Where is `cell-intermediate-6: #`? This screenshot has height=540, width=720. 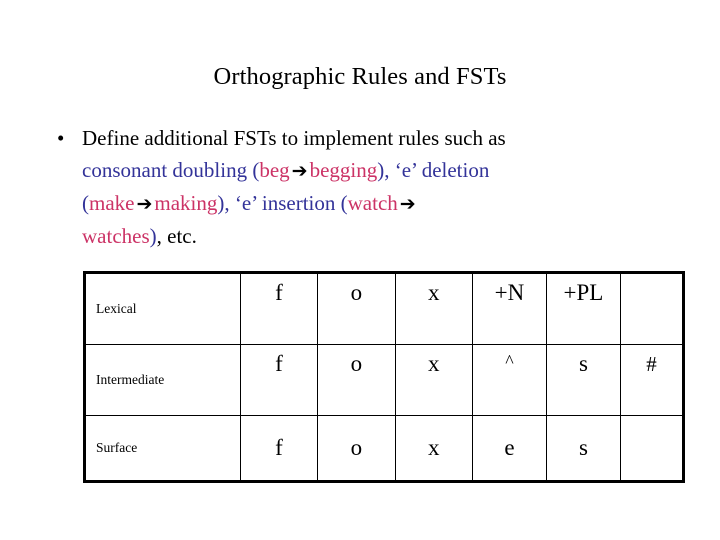
cell-intermediate-6: # is located at coordinates (652, 380).